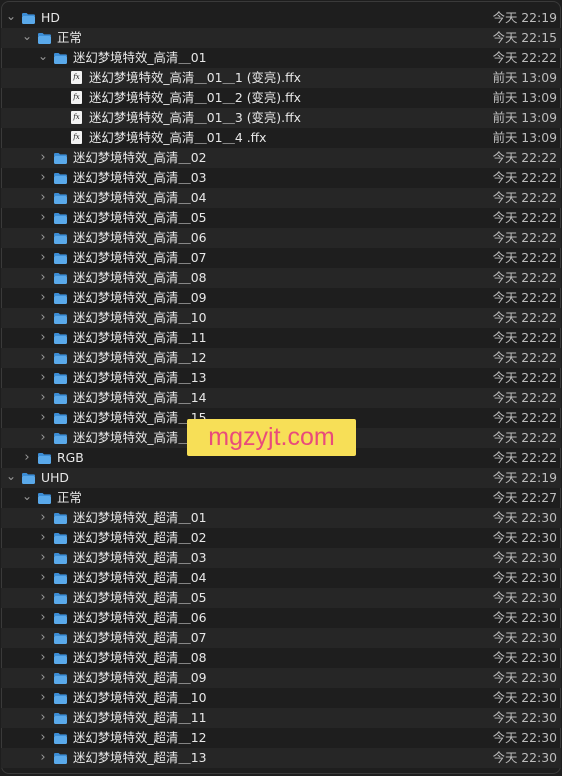 Image resolution: width=562 pixels, height=776 pixels. Describe the element at coordinates (281, 598) in the screenshot. I see `folder-row: › 迷幻梦境特效_超清＿05 今天 22:30` at that location.